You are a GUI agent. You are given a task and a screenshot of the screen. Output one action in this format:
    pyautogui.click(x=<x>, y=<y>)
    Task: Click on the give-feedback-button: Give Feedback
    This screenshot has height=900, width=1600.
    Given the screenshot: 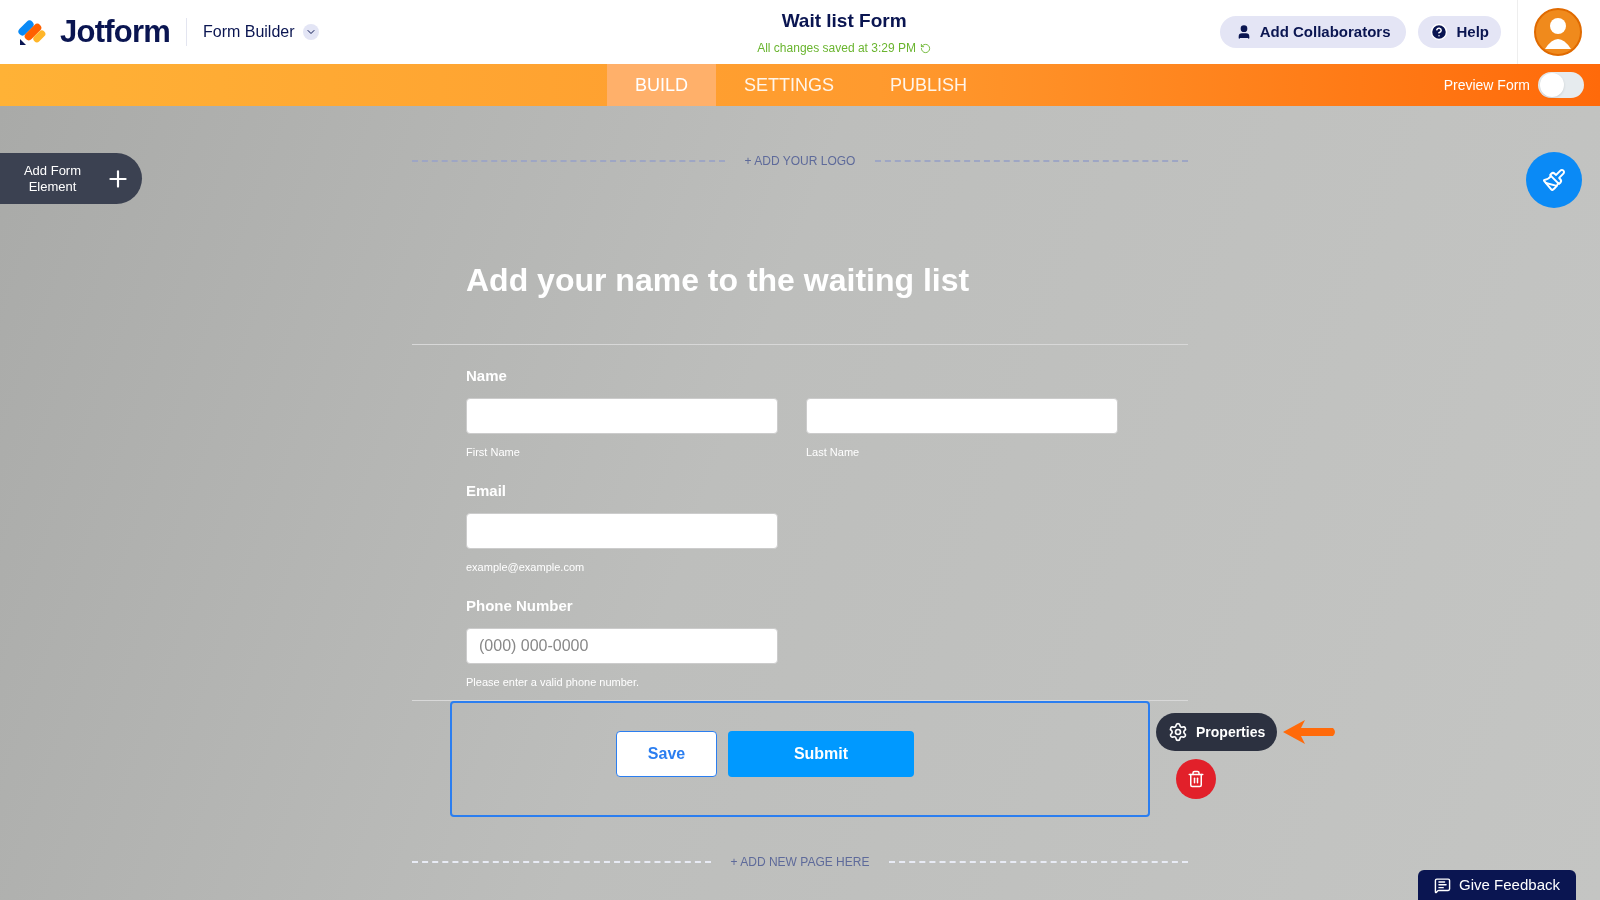 What is the action you would take?
    pyautogui.click(x=1497, y=885)
    